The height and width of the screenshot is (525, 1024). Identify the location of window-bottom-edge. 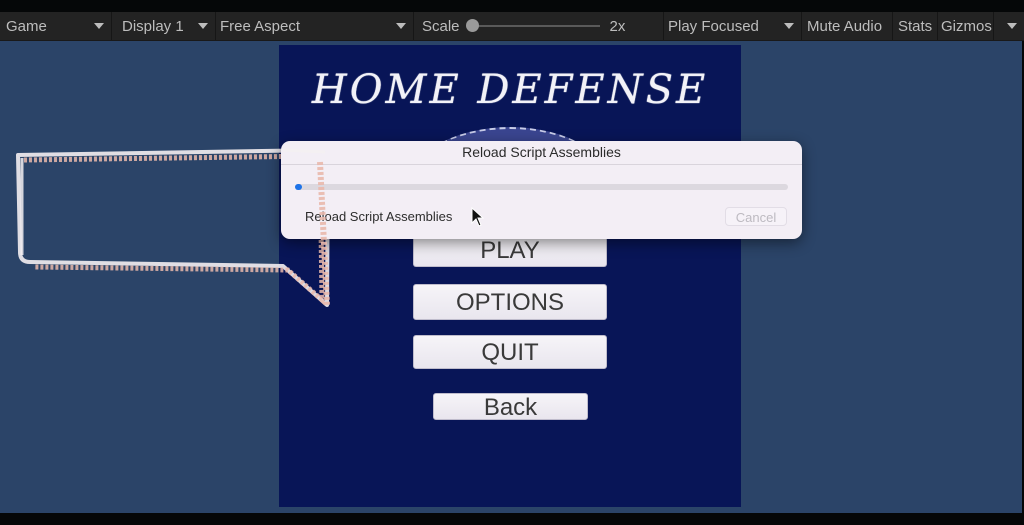
(512, 519).